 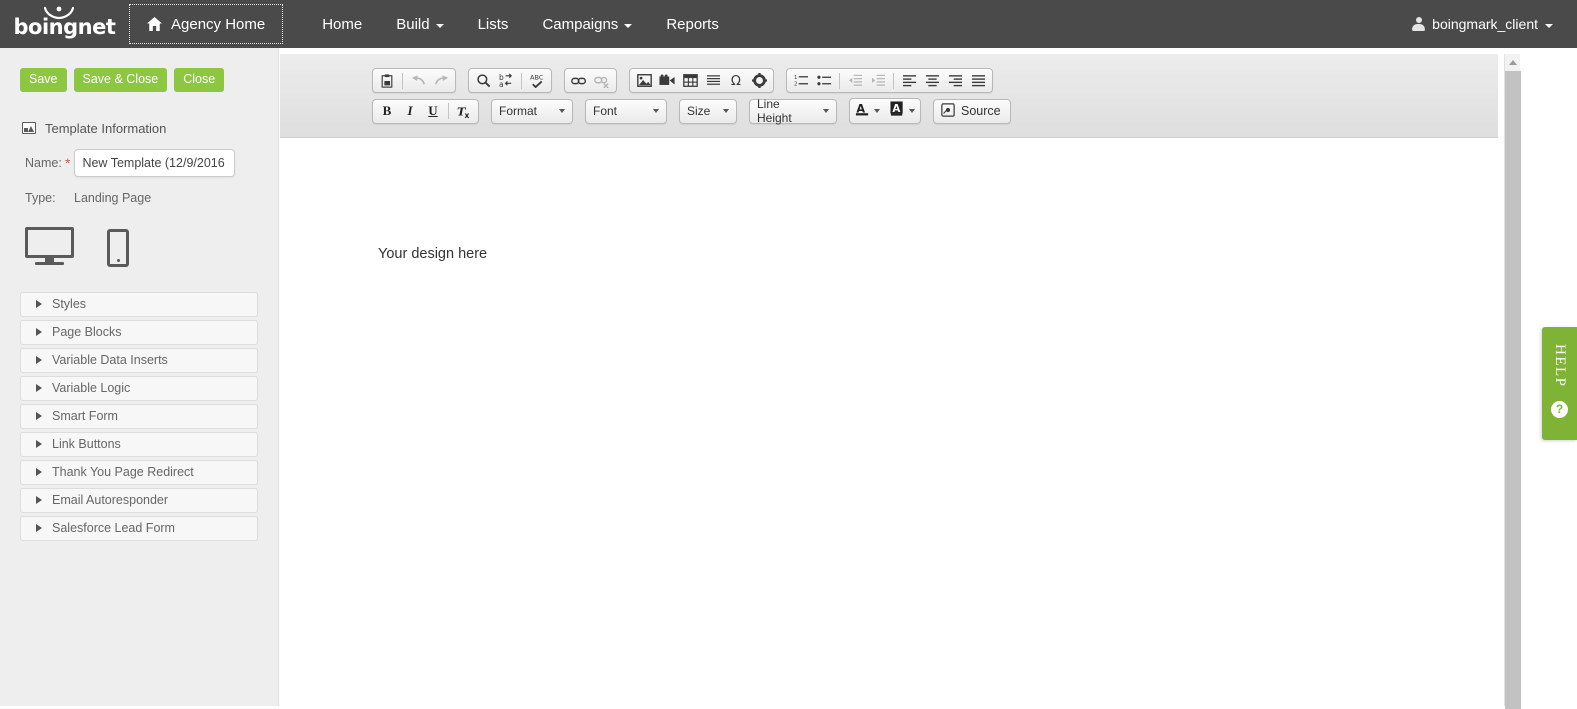 What do you see at coordinates (139, 332) in the screenshot?
I see `accordion-item-page-blocks: Page Blocks` at bounding box center [139, 332].